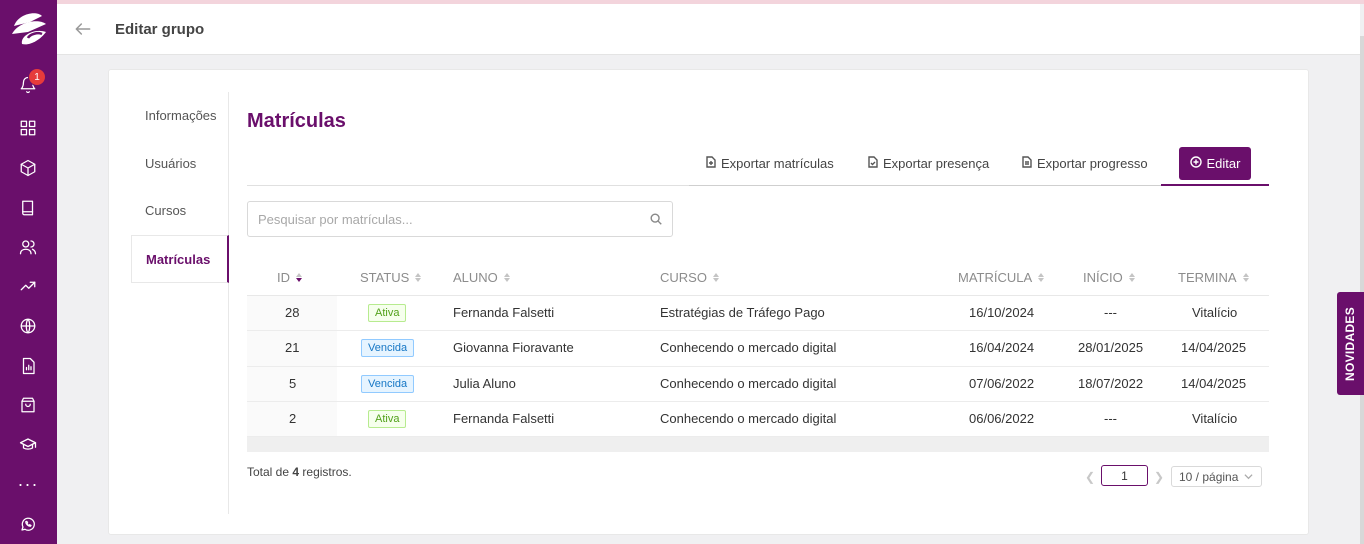  Describe the element at coordinates (777, 163) in the screenshot. I see `export-enrollments-label: Exportar matrículas` at that location.